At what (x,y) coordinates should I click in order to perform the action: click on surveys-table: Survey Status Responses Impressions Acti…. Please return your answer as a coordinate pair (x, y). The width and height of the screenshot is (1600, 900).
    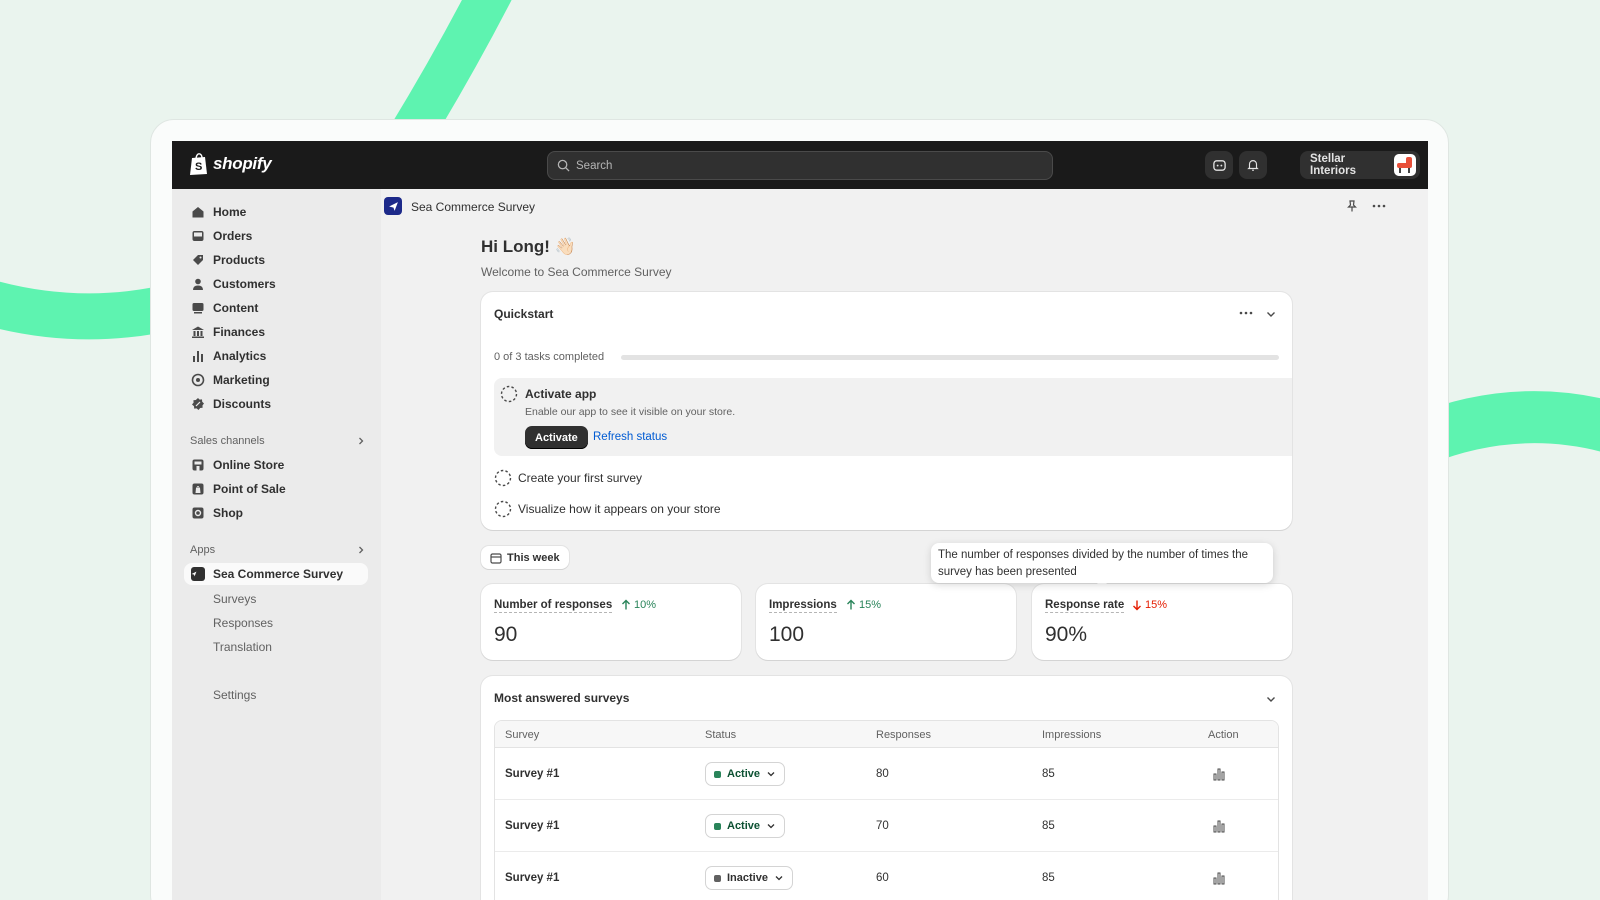
    Looking at the image, I should click on (886, 810).